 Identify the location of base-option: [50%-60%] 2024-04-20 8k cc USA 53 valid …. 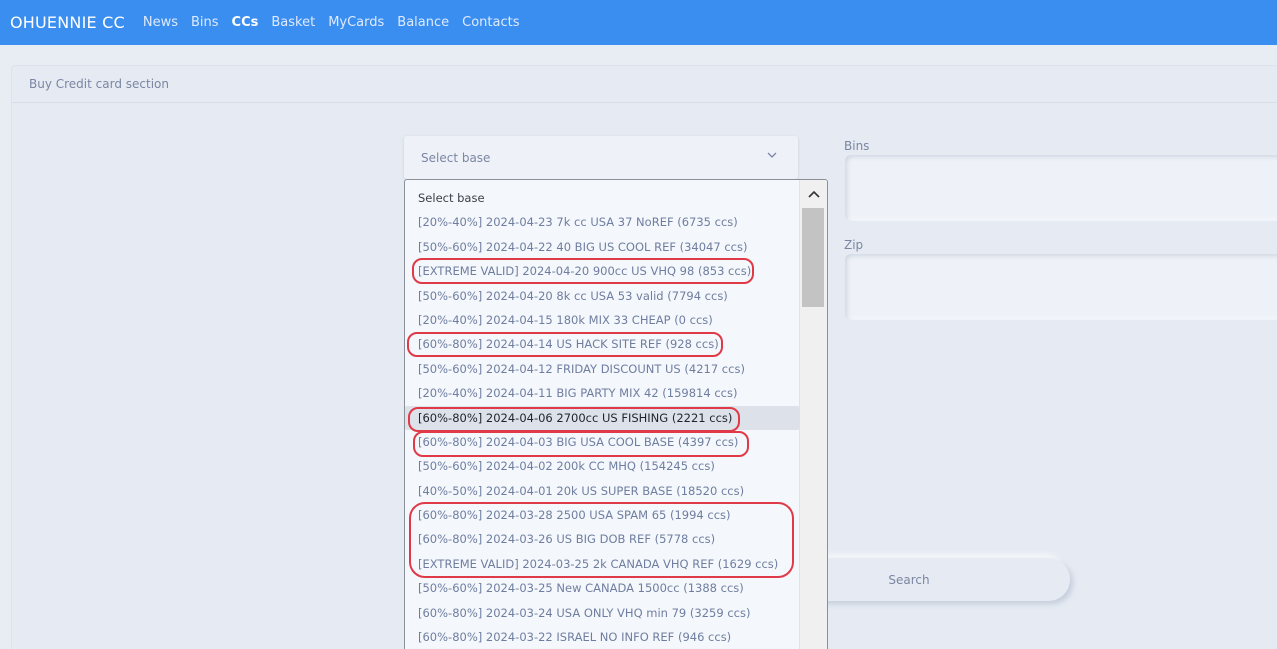
(602, 296).